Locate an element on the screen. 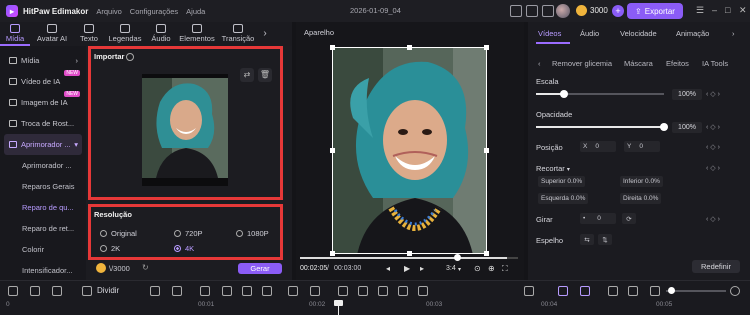  freeze-icon is located at coordinates (383, 291).